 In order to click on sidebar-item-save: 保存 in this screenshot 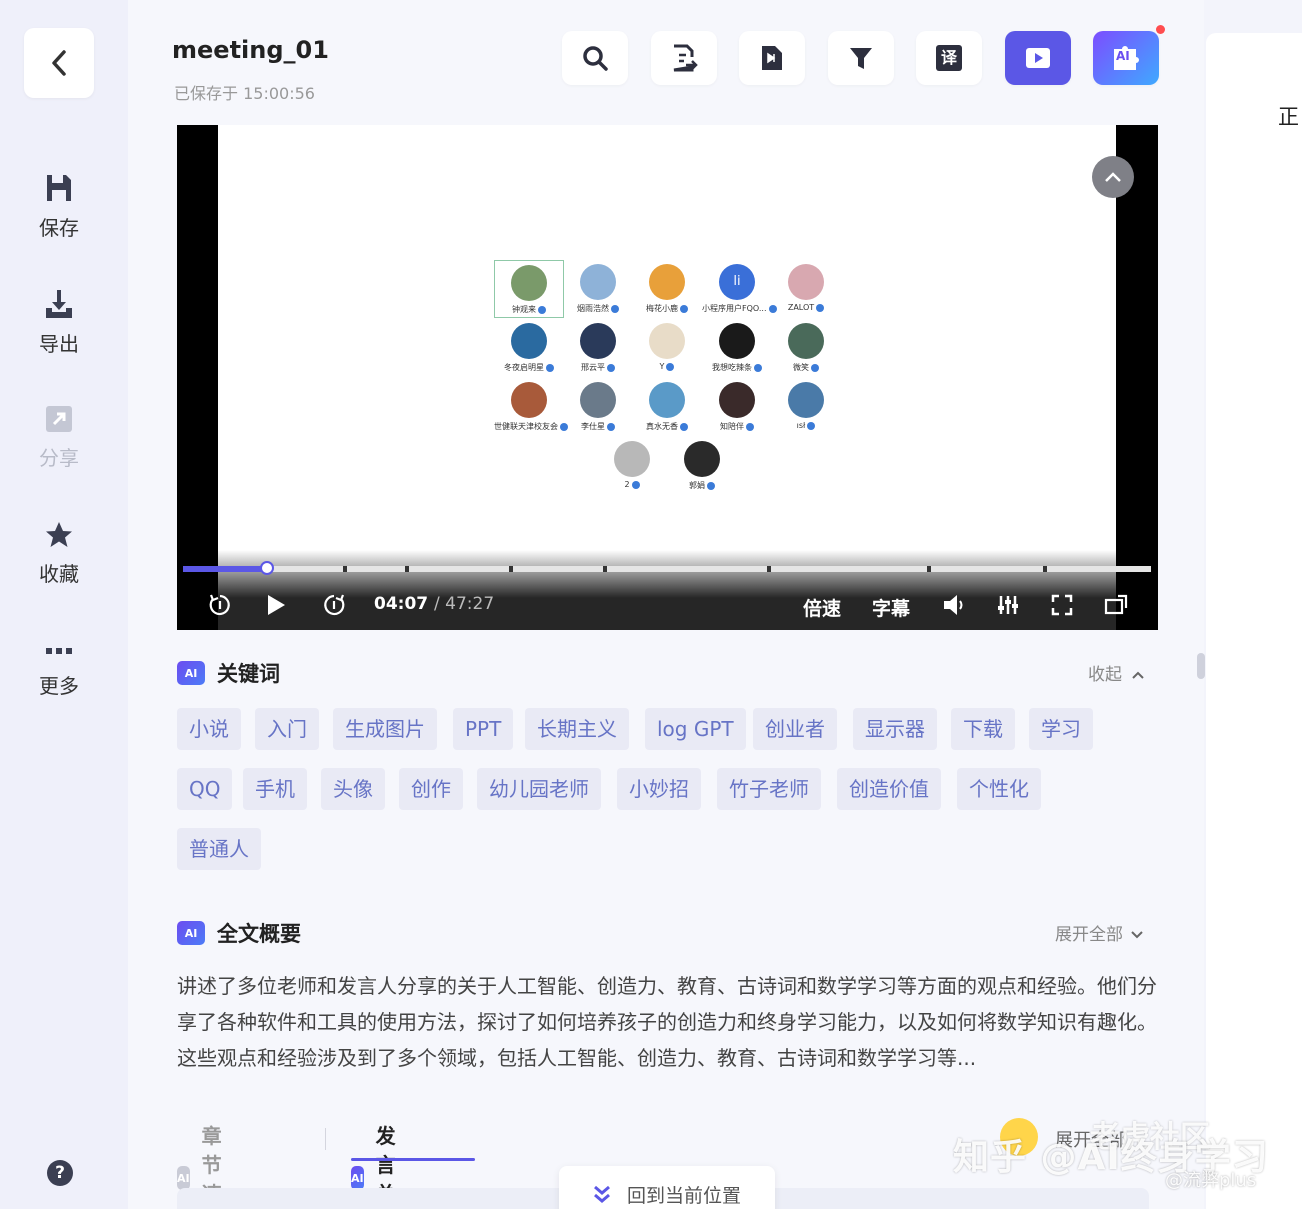, I will do `click(59, 206)`.